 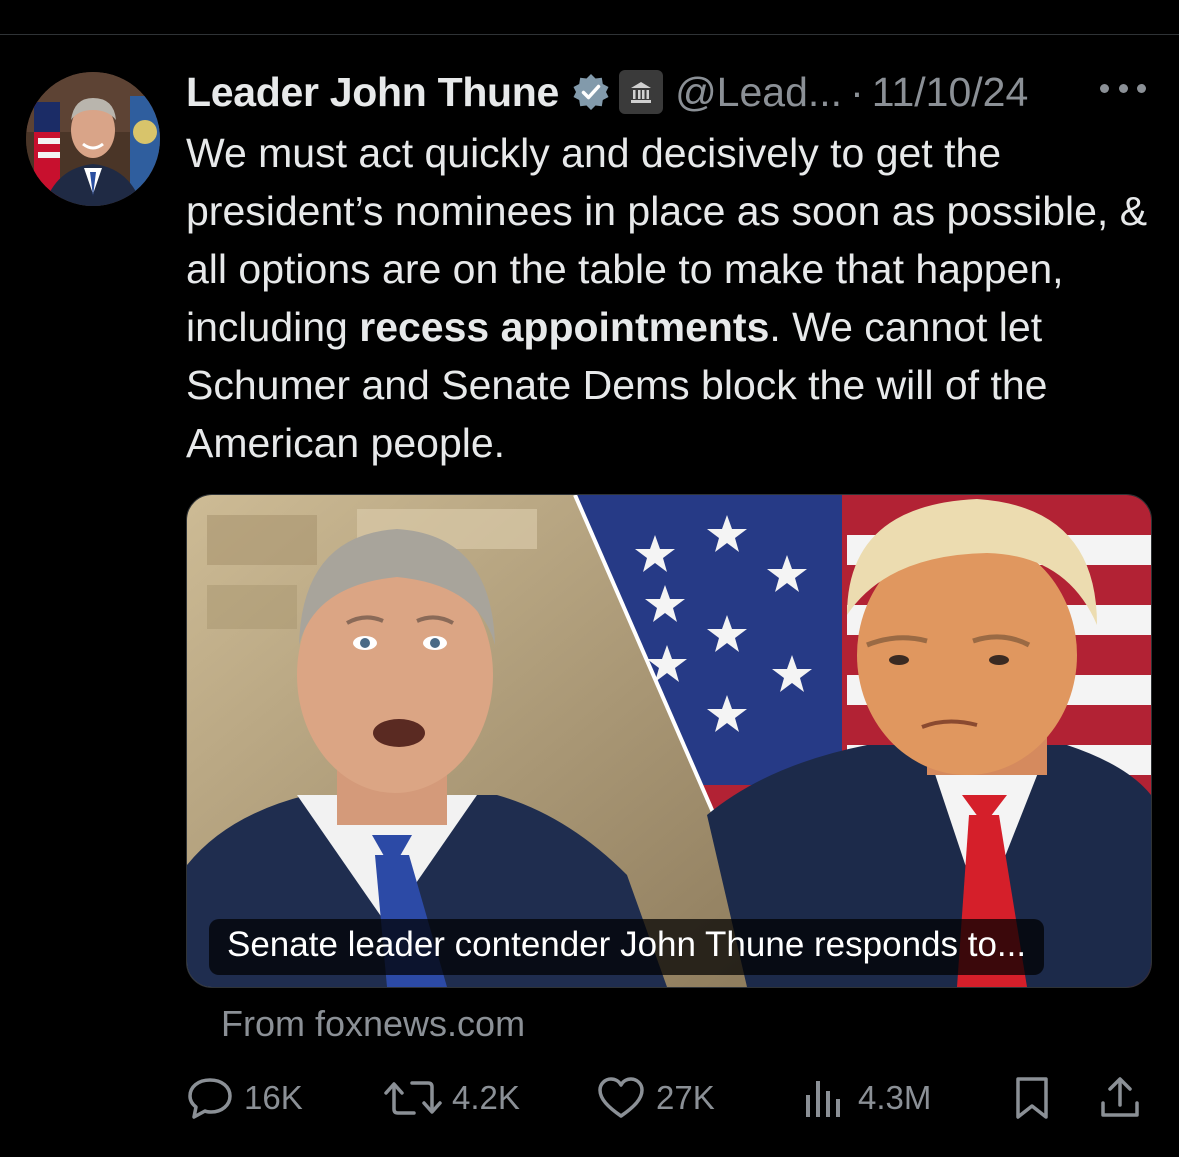 I want to click on action-bar: 16K 4.2K 27K 4.3M, so click(x=666, y=1098).